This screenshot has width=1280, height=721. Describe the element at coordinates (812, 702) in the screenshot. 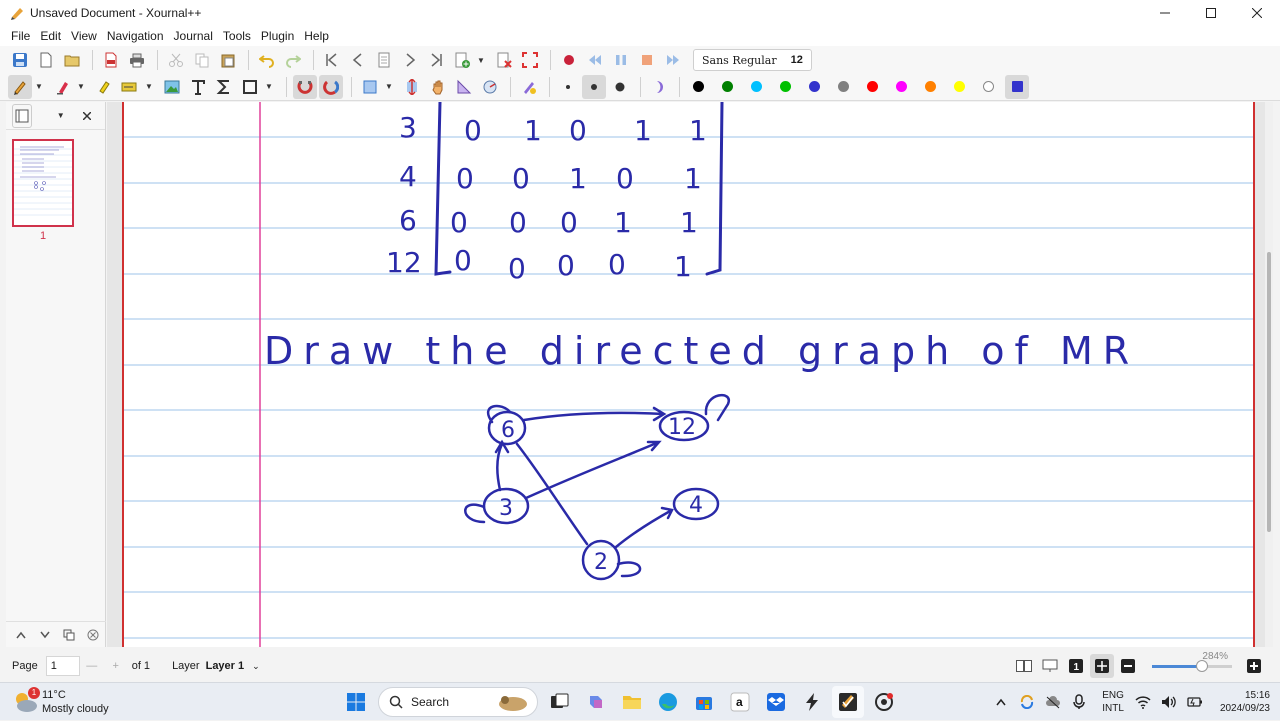

I see `zap-app-icon` at that location.